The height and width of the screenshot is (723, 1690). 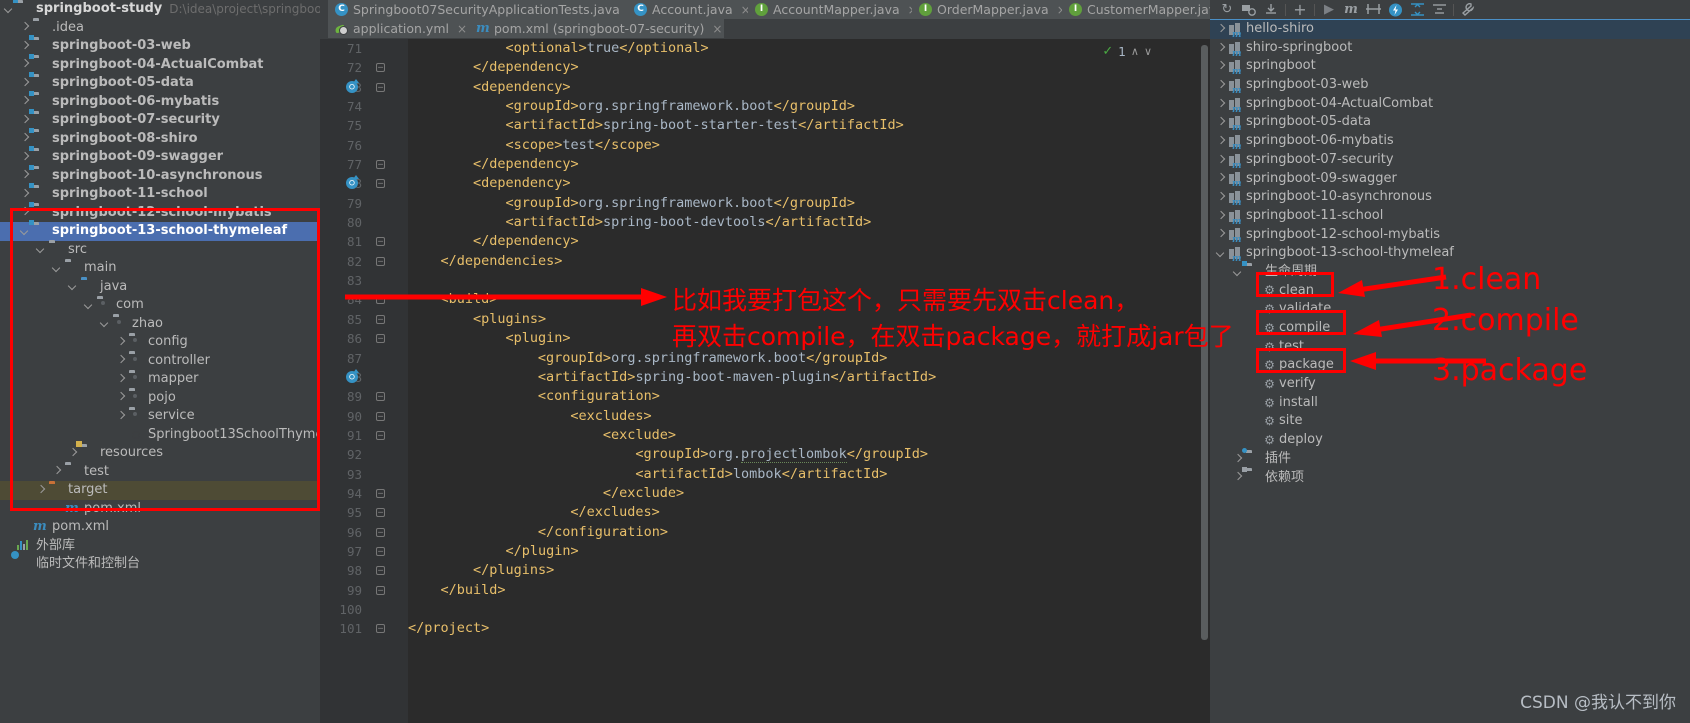 I want to click on code-line: 93 <artifactId>lombok</artifactId>, so click(x=765, y=474).